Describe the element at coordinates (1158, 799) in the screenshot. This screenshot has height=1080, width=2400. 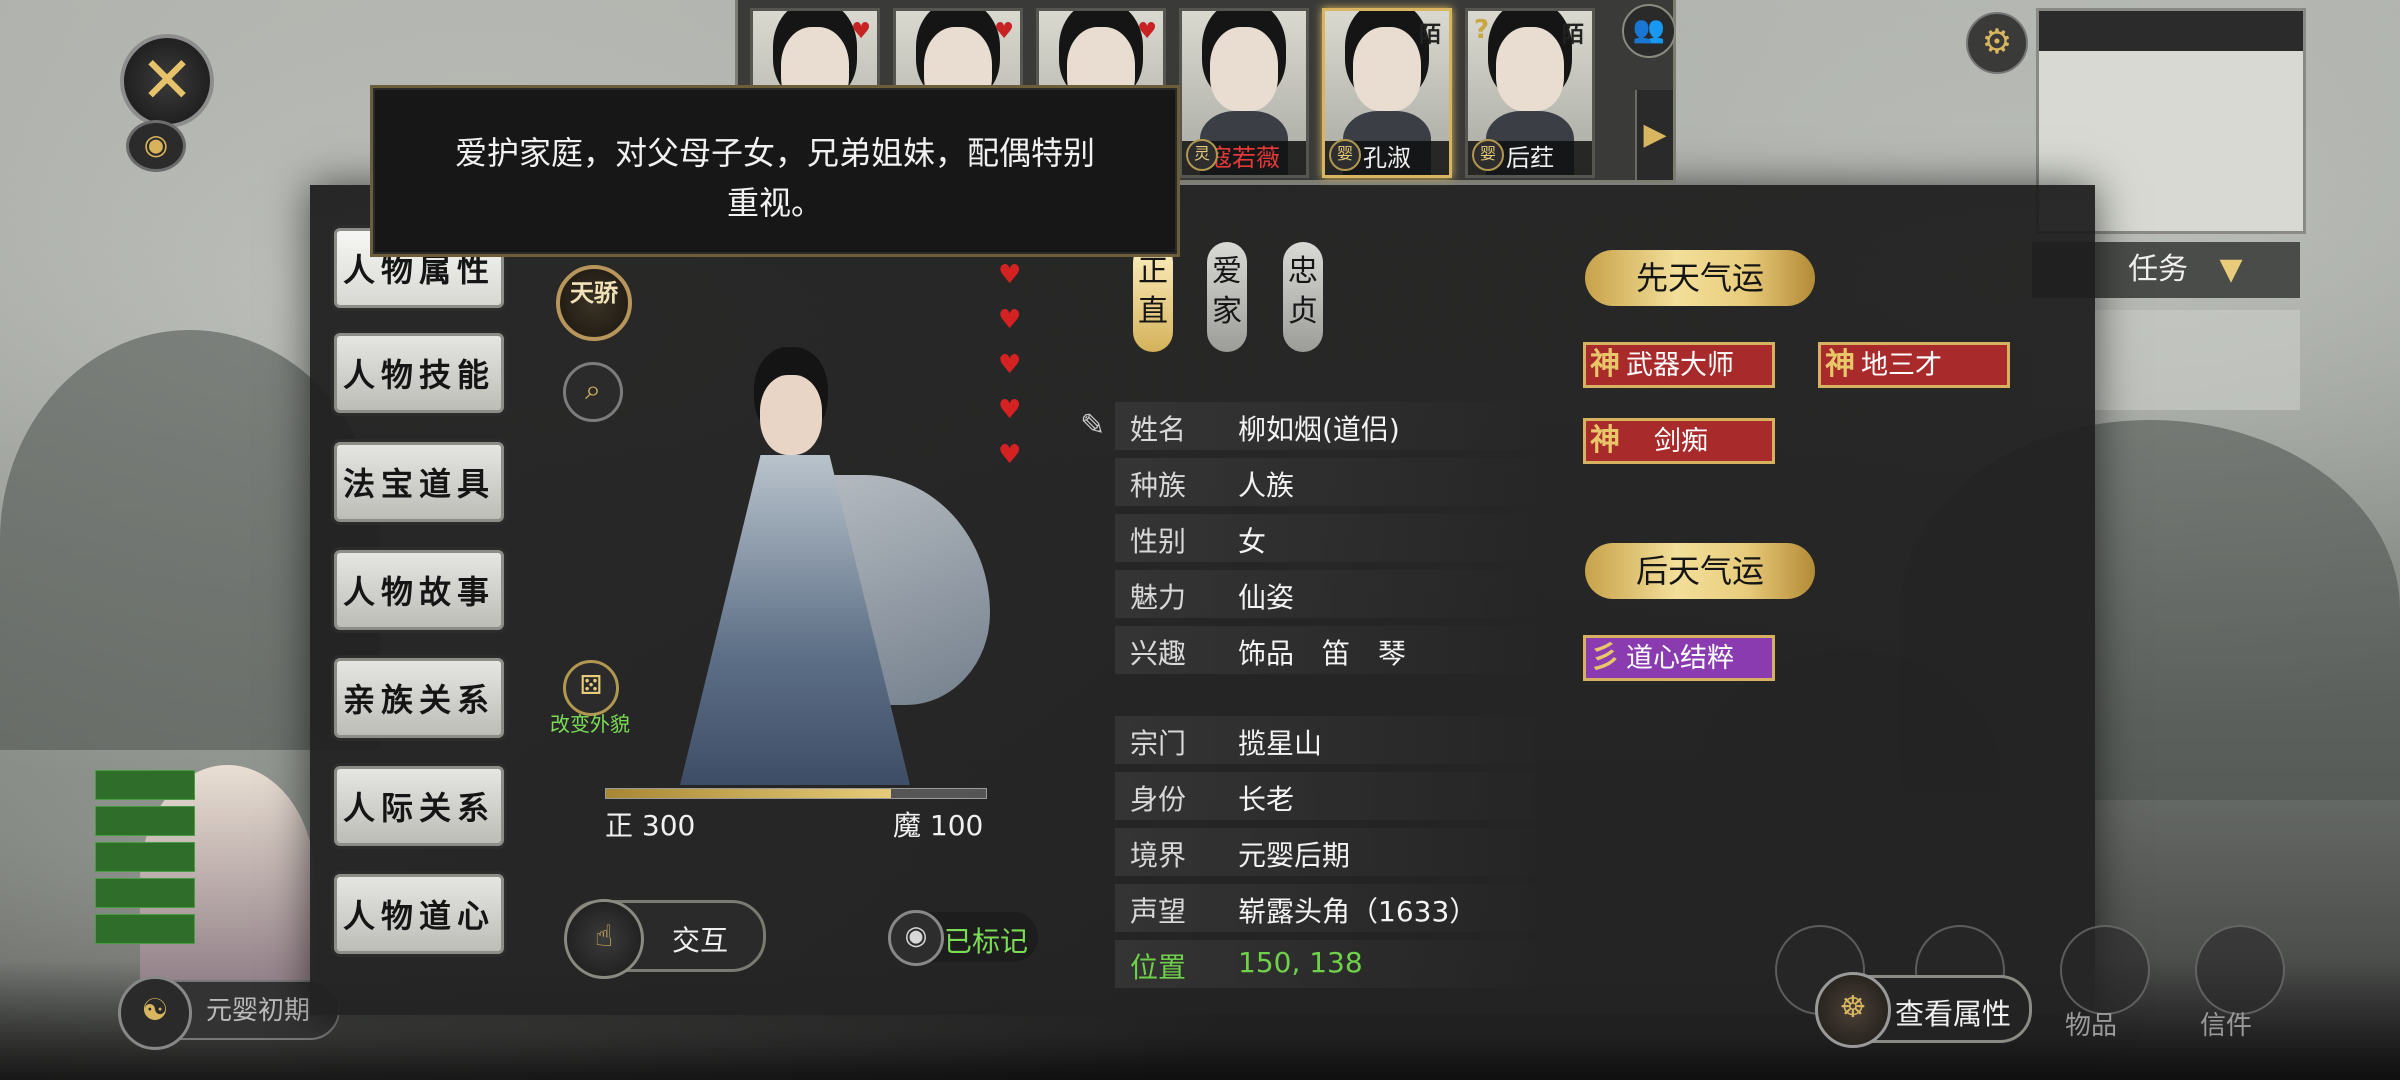
I see `info-key: 身份` at that location.